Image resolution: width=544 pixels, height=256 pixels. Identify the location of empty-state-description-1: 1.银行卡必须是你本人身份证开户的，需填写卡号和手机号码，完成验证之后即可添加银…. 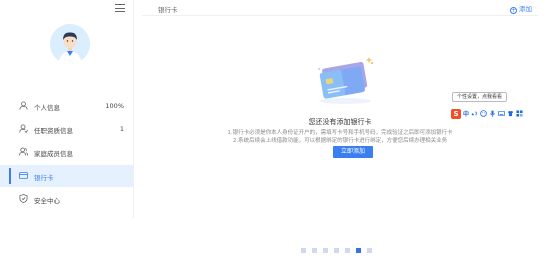
(340, 133).